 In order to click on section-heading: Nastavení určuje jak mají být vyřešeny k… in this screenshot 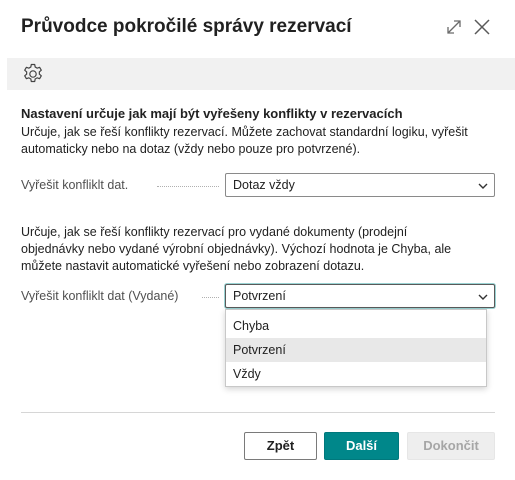, I will do `click(212, 113)`.